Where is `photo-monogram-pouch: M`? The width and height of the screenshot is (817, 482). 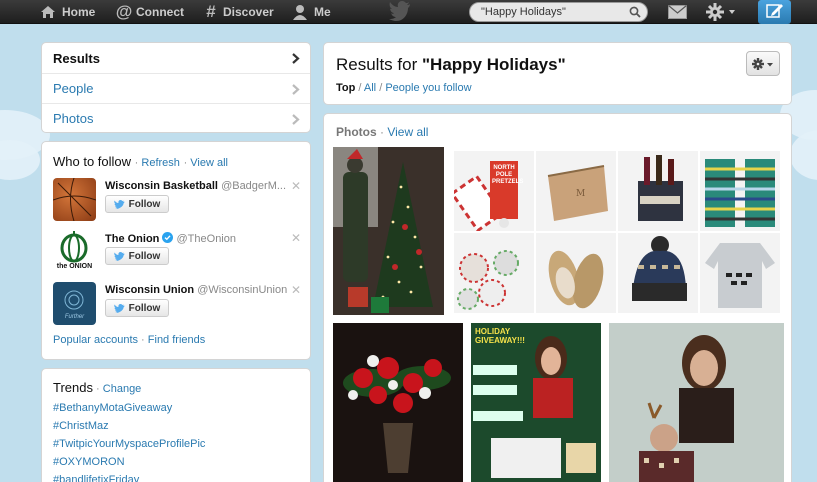
photo-monogram-pouch: M is located at coordinates (576, 191).